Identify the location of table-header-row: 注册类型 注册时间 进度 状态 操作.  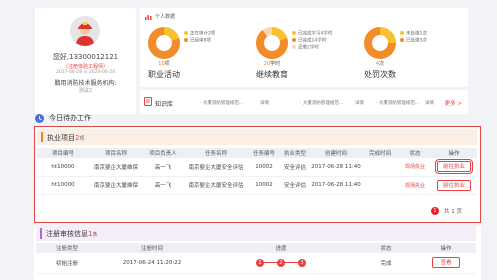
(256, 248).